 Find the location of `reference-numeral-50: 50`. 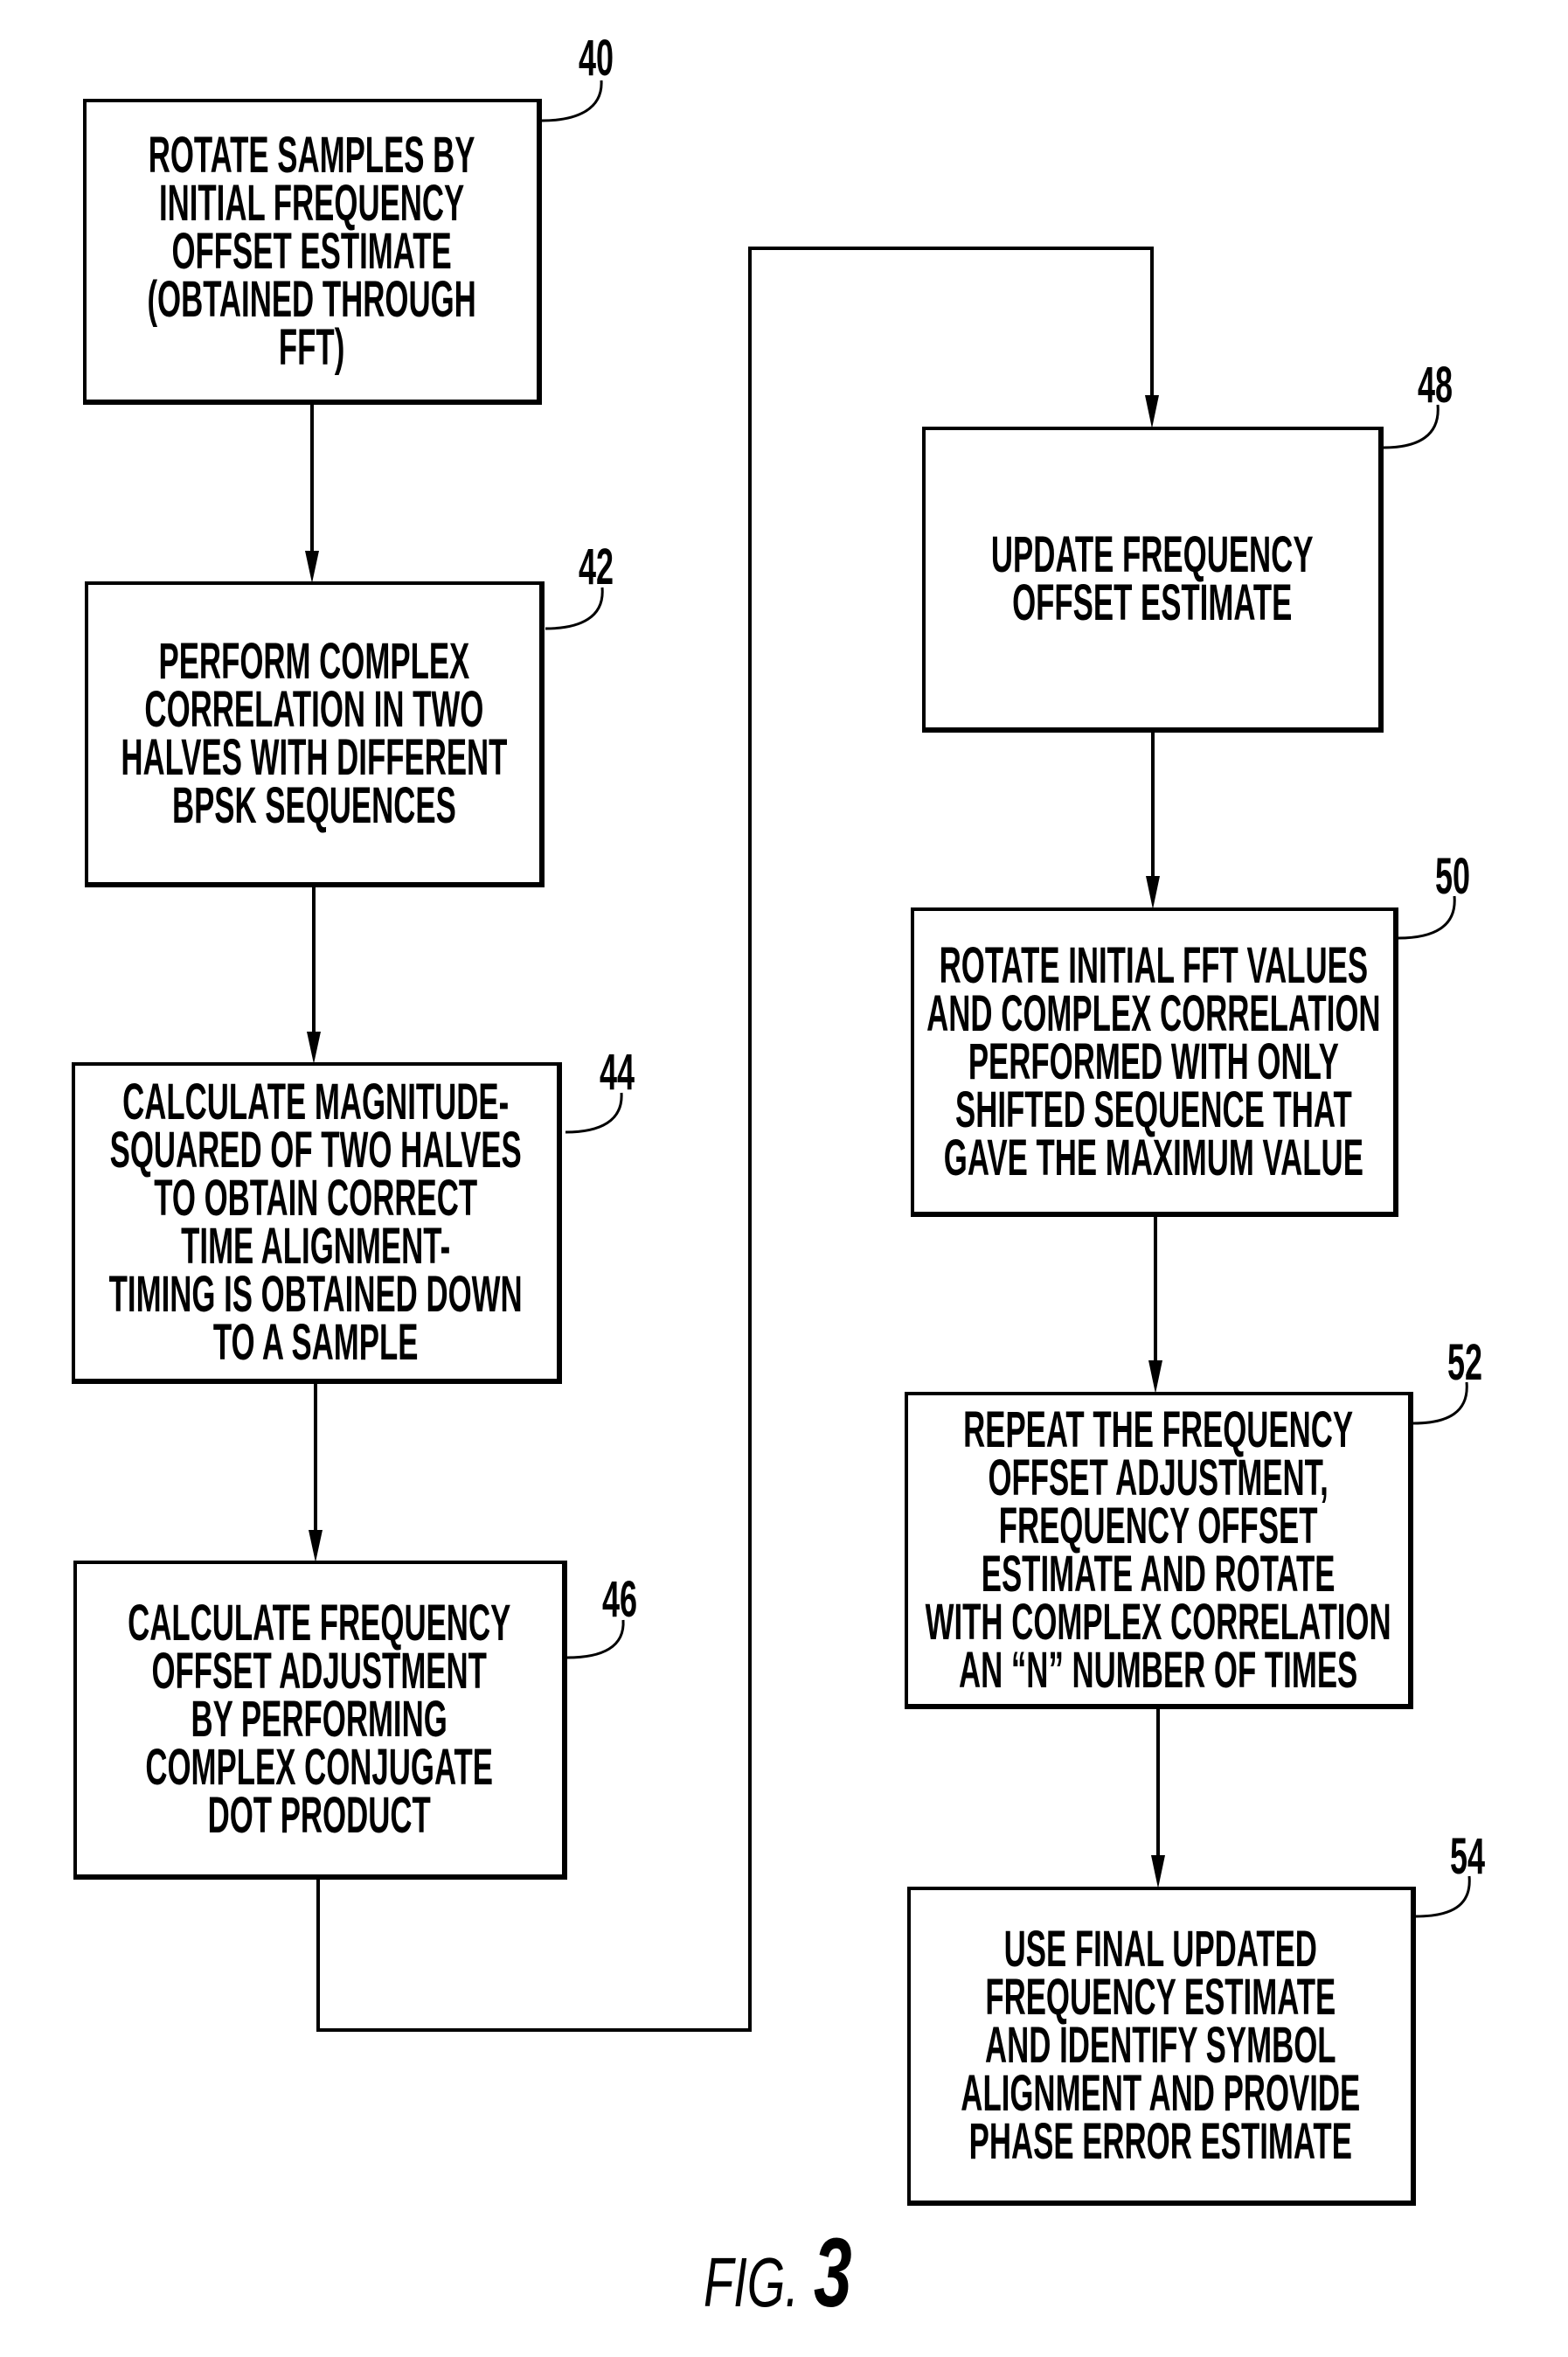

reference-numeral-50: 50 is located at coordinates (1453, 876).